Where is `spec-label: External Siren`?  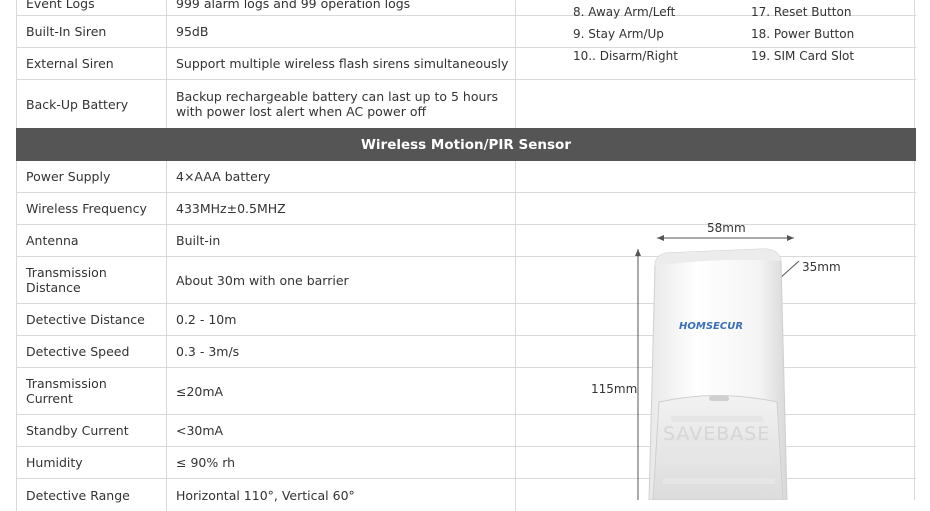
spec-label: External Siren is located at coordinates (92, 63).